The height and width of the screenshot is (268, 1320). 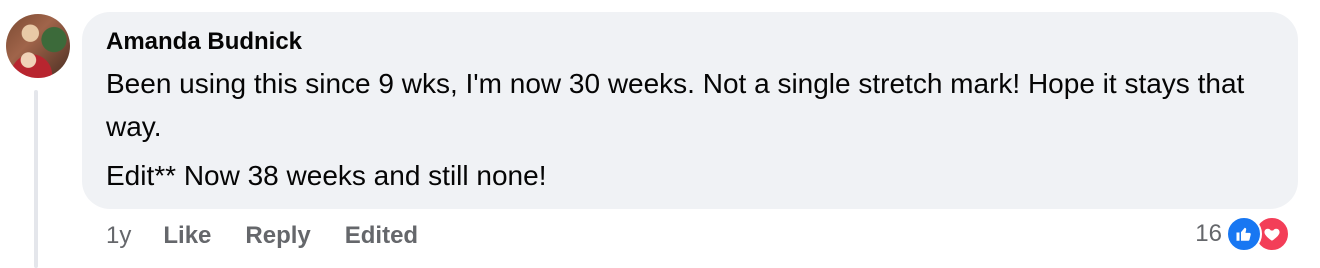 What do you see at coordinates (381, 236) in the screenshot?
I see `edited-label: Edited` at bounding box center [381, 236].